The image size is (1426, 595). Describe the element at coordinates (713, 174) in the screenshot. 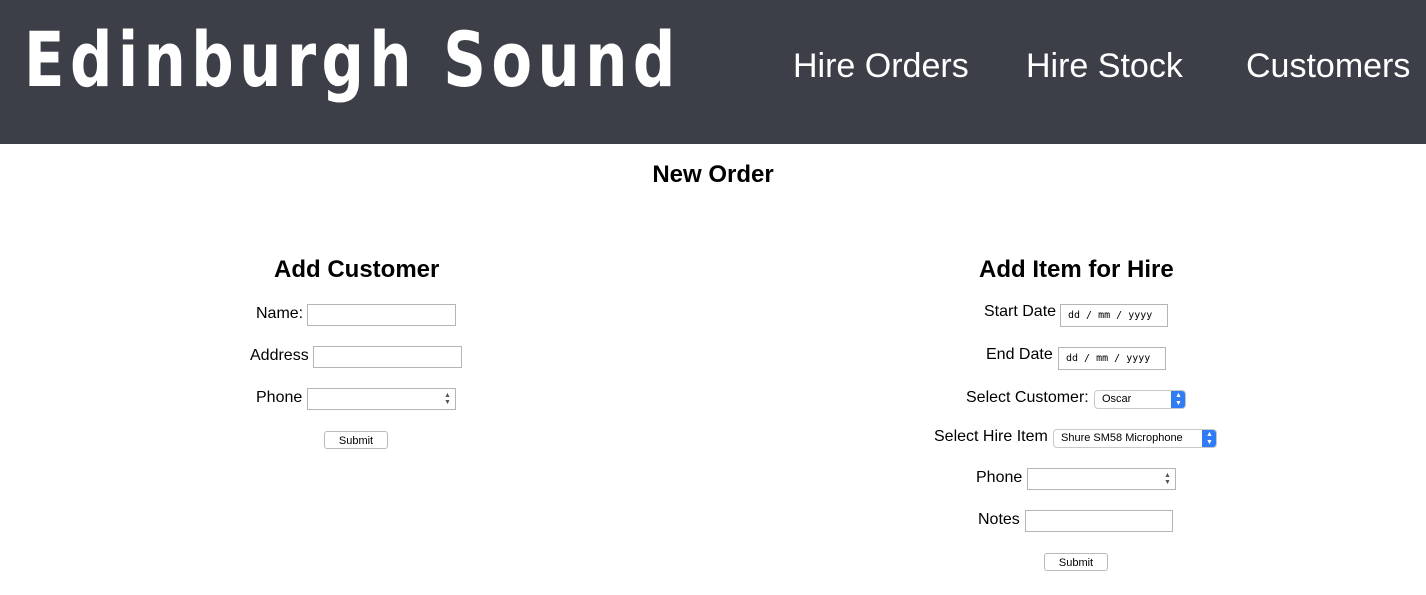

I see `page-title: New Order` at that location.